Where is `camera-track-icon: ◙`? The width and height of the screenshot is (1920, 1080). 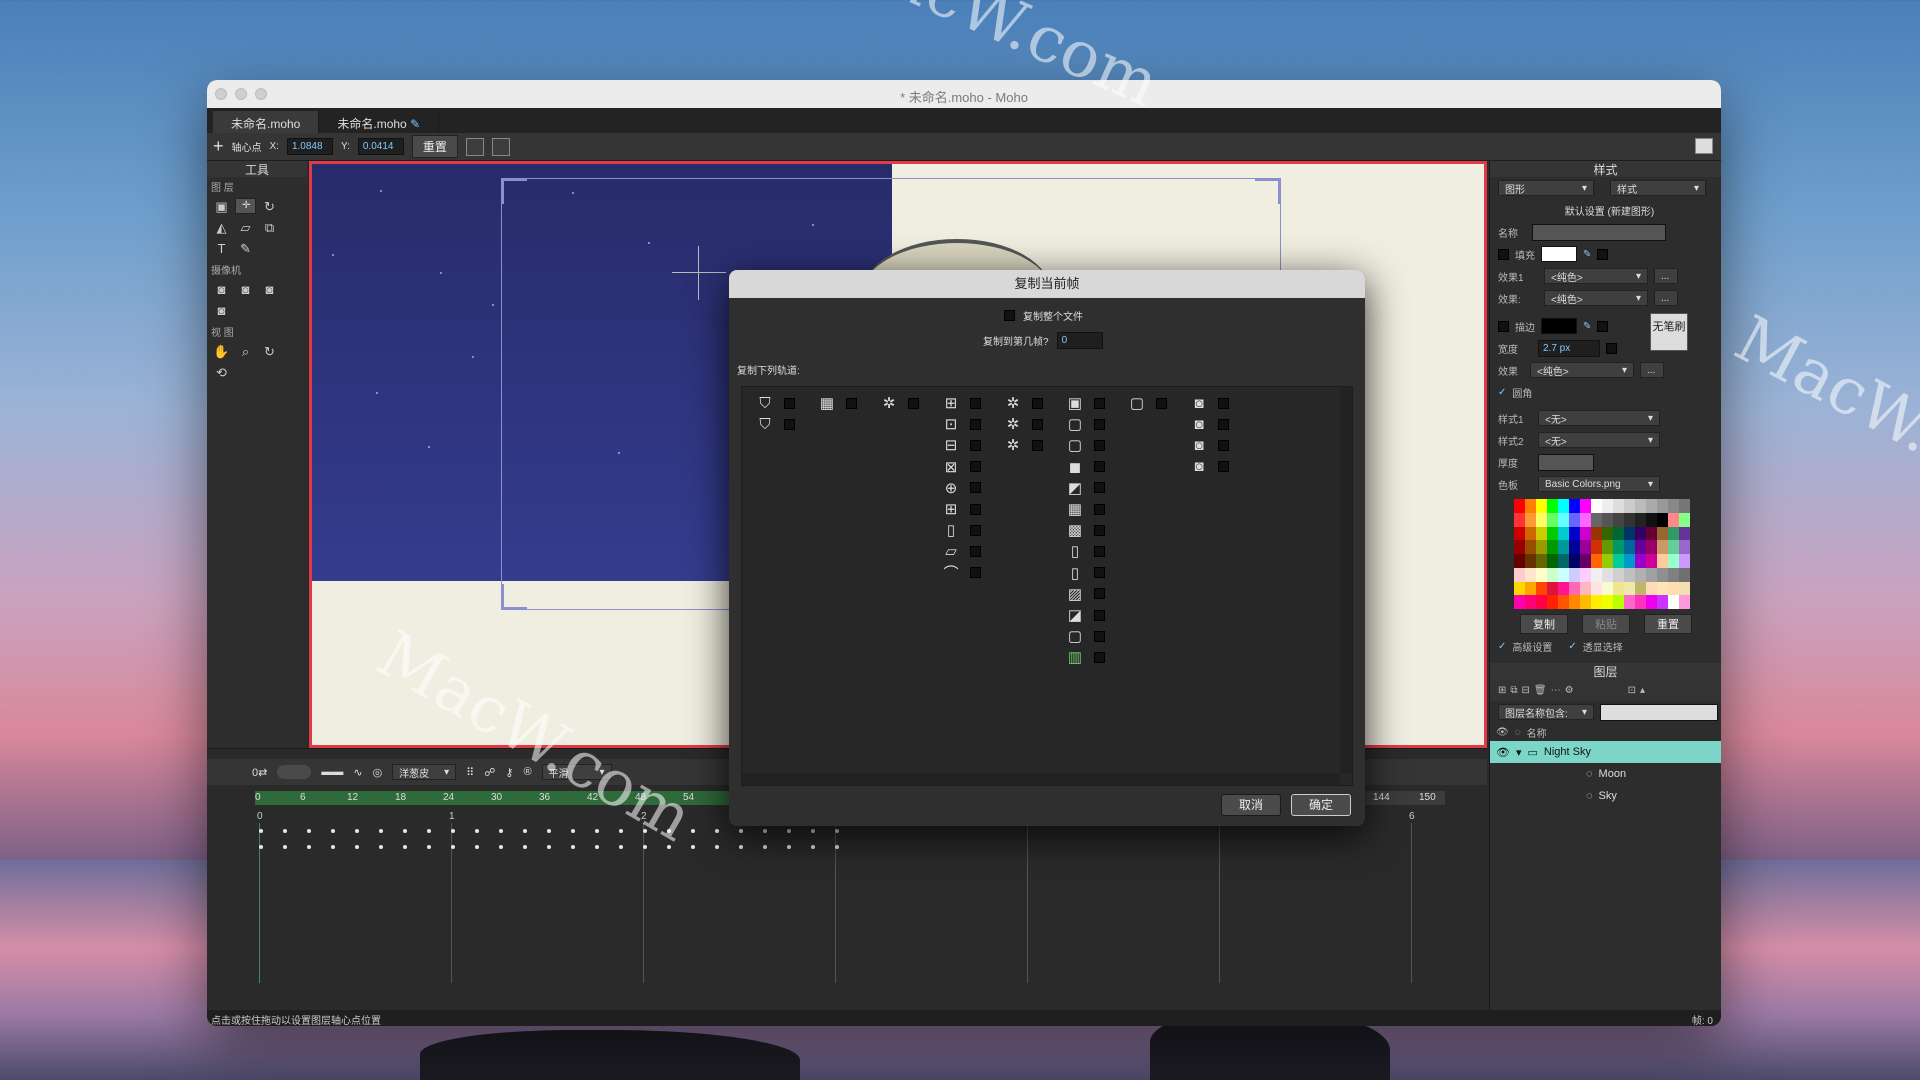 camera-track-icon: ◙ is located at coordinates (221, 290).